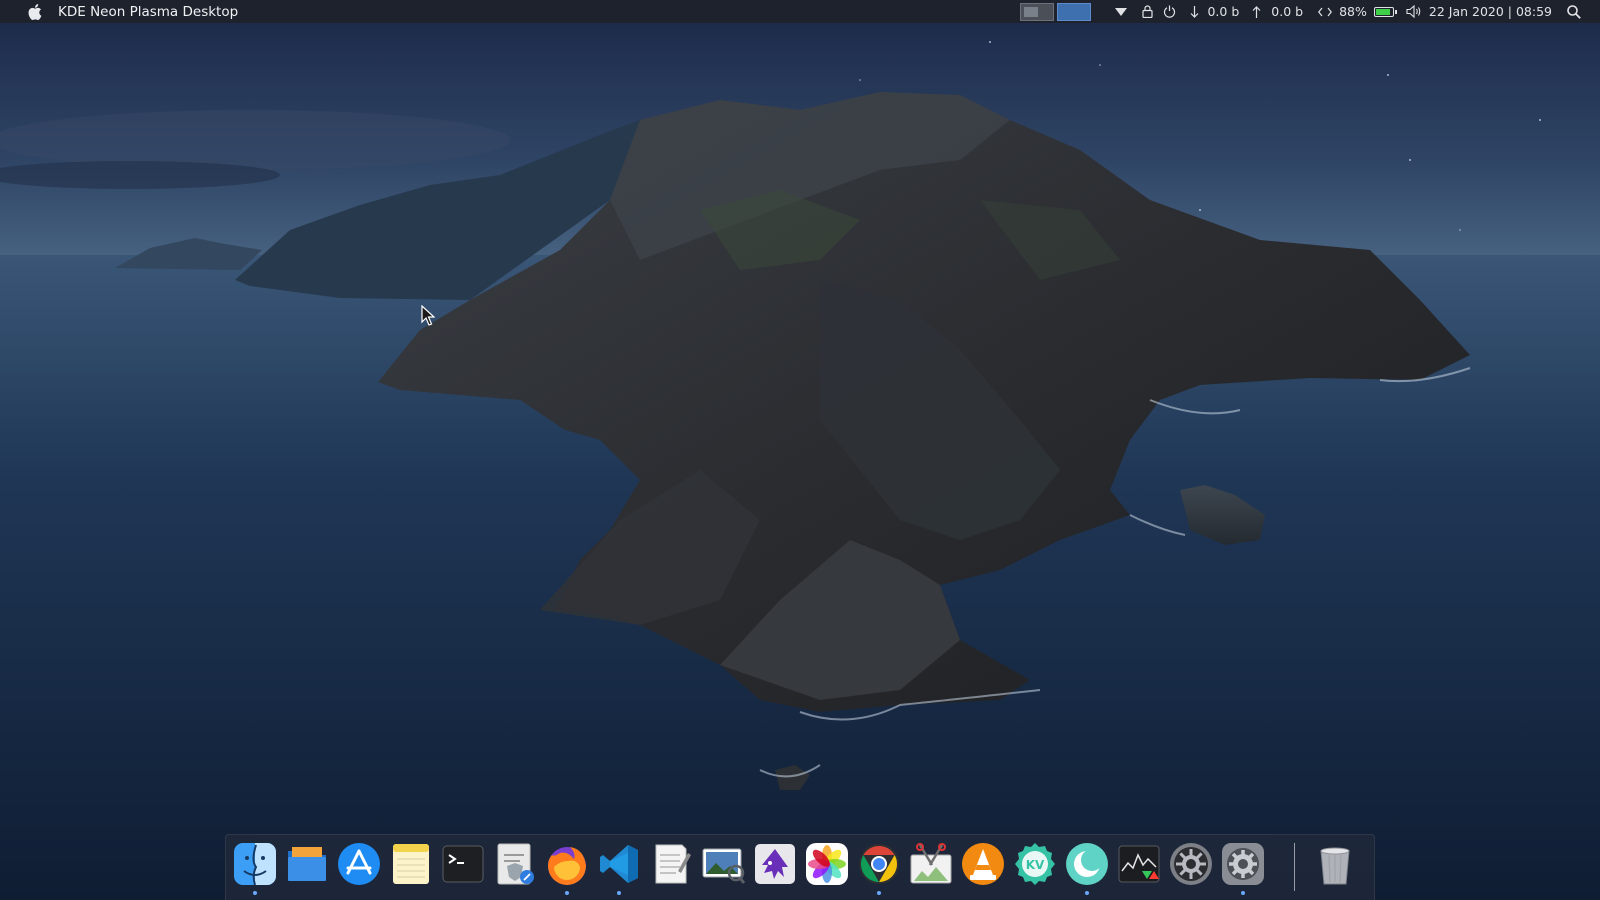 This screenshot has width=1600, height=900. Describe the element at coordinates (800, 867) in the screenshot. I see `dock: KV` at that location.